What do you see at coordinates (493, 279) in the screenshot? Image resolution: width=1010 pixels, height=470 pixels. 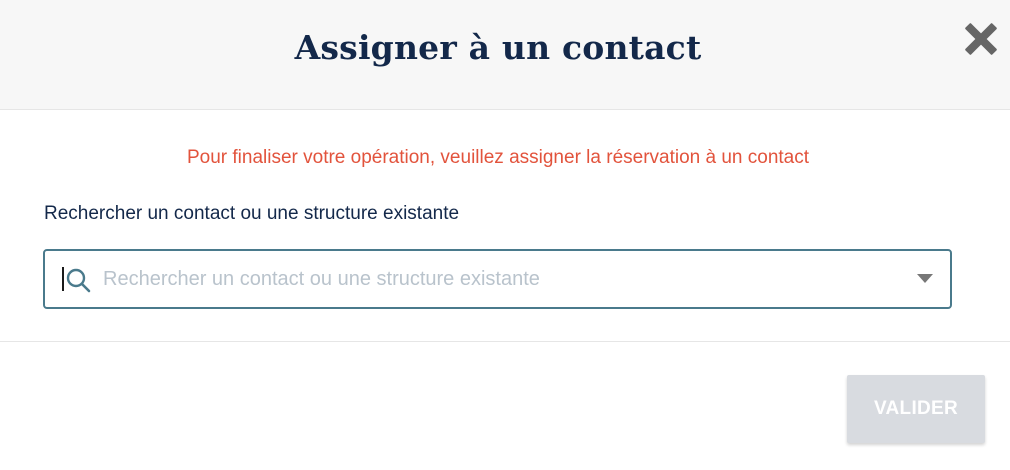 I see `search-input` at bounding box center [493, 279].